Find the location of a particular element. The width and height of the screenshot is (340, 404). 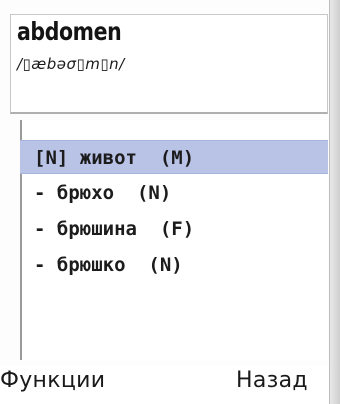

device-frame-edge is located at coordinates (334, 202).